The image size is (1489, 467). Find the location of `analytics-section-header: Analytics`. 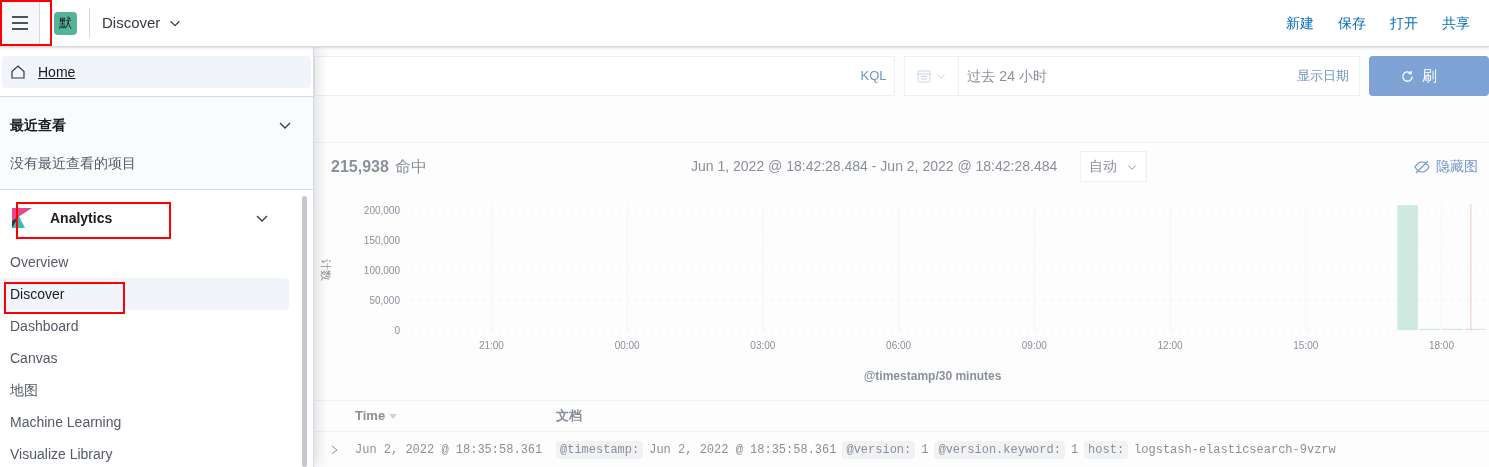

analytics-section-header: Analytics is located at coordinates (145, 218).